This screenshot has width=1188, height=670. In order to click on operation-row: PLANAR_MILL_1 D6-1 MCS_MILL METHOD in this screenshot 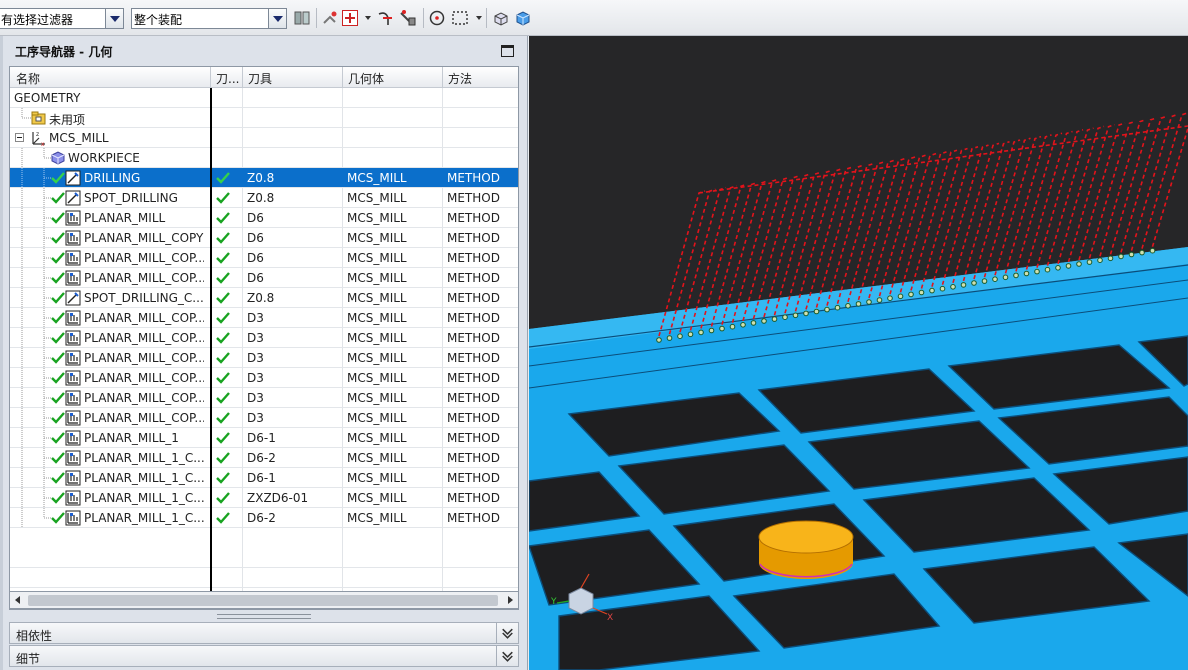, I will do `click(264, 438)`.